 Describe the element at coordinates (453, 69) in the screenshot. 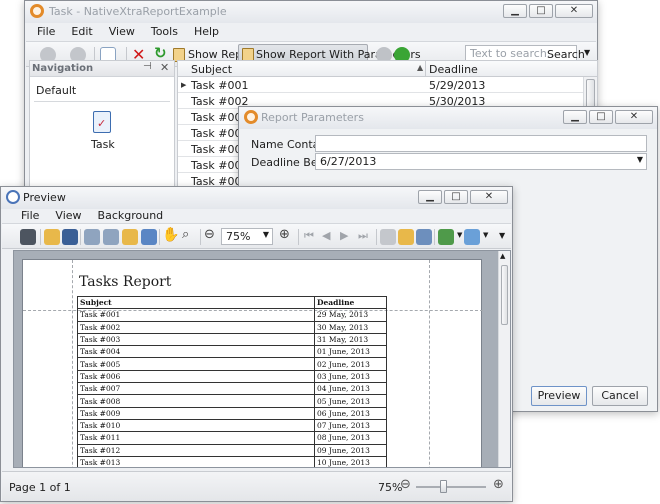

I see `column-header-deadline: Deadline` at that location.